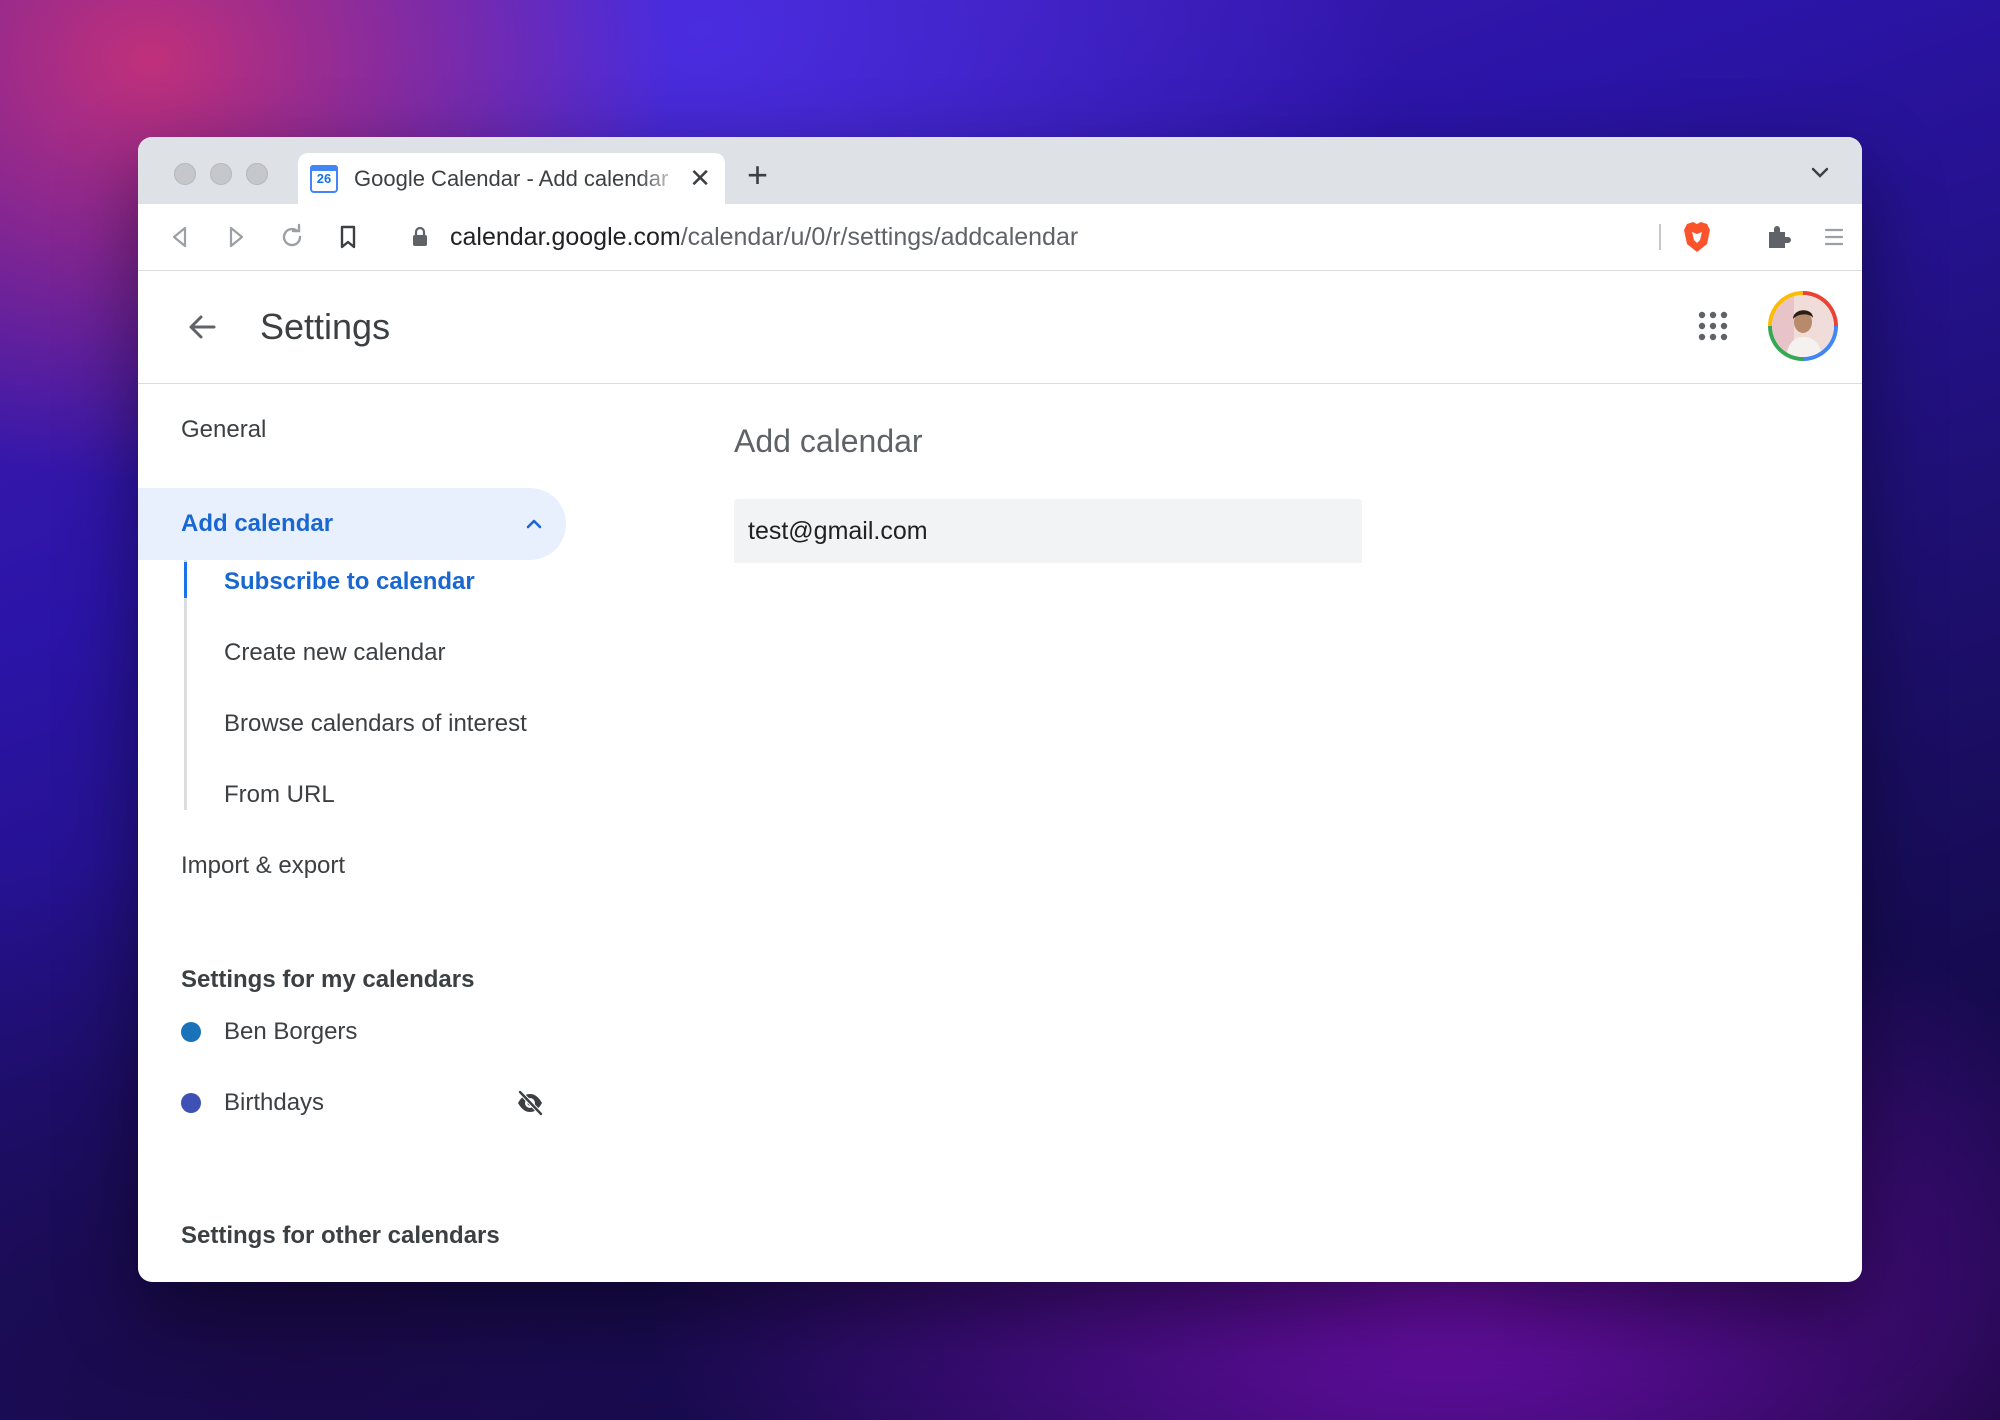 The width and height of the screenshot is (2000, 1420). I want to click on apps-grid-icon, so click(1713, 326).